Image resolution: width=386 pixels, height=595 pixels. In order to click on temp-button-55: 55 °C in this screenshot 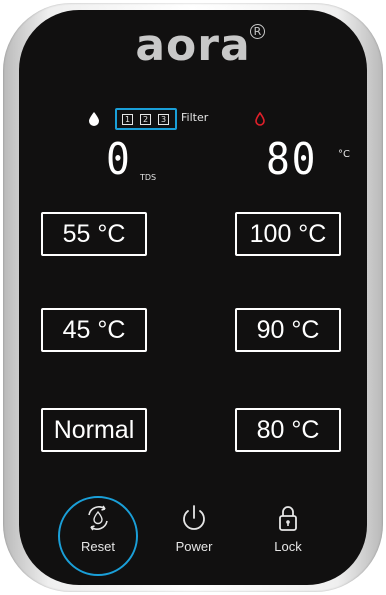, I will do `click(94, 234)`.